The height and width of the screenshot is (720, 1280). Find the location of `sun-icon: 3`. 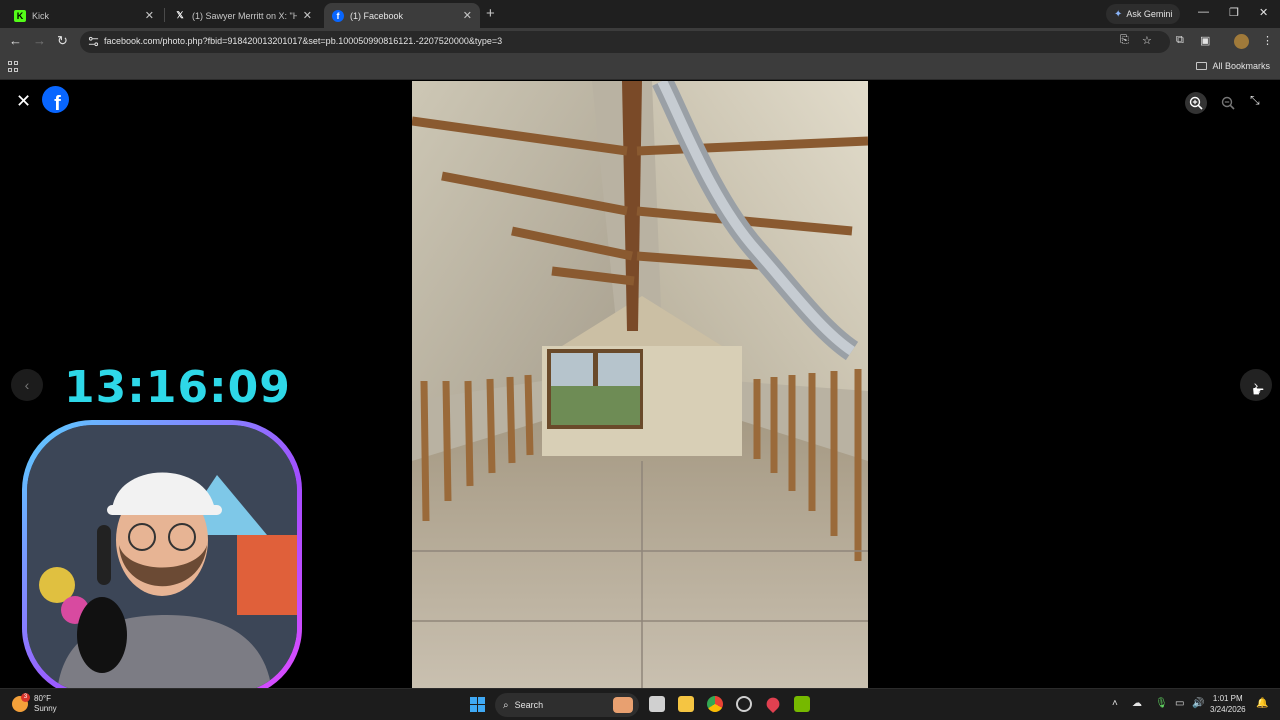

sun-icon: 3 is located at coordinates (21, 702).